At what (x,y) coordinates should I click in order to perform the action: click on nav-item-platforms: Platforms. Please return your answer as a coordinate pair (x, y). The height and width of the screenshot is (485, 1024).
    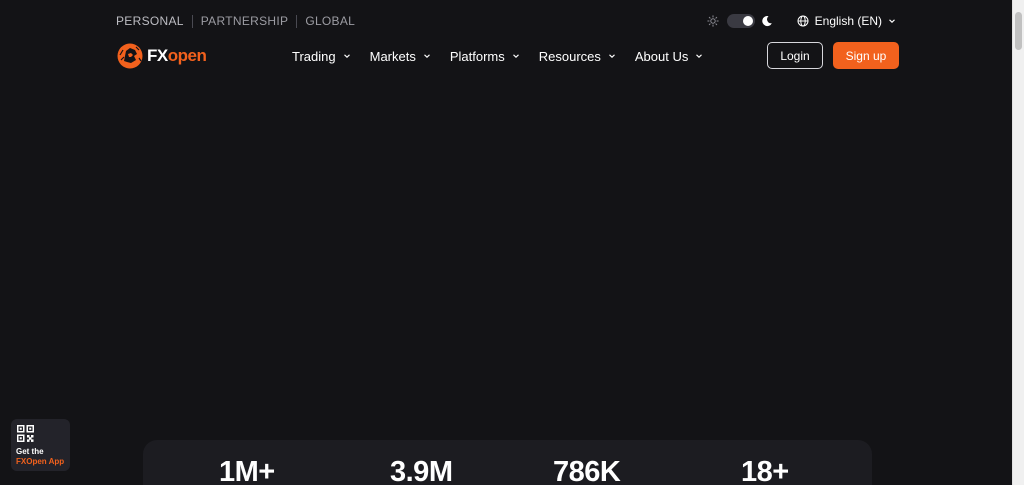
    Looking at the image, I should click on (485, 56).